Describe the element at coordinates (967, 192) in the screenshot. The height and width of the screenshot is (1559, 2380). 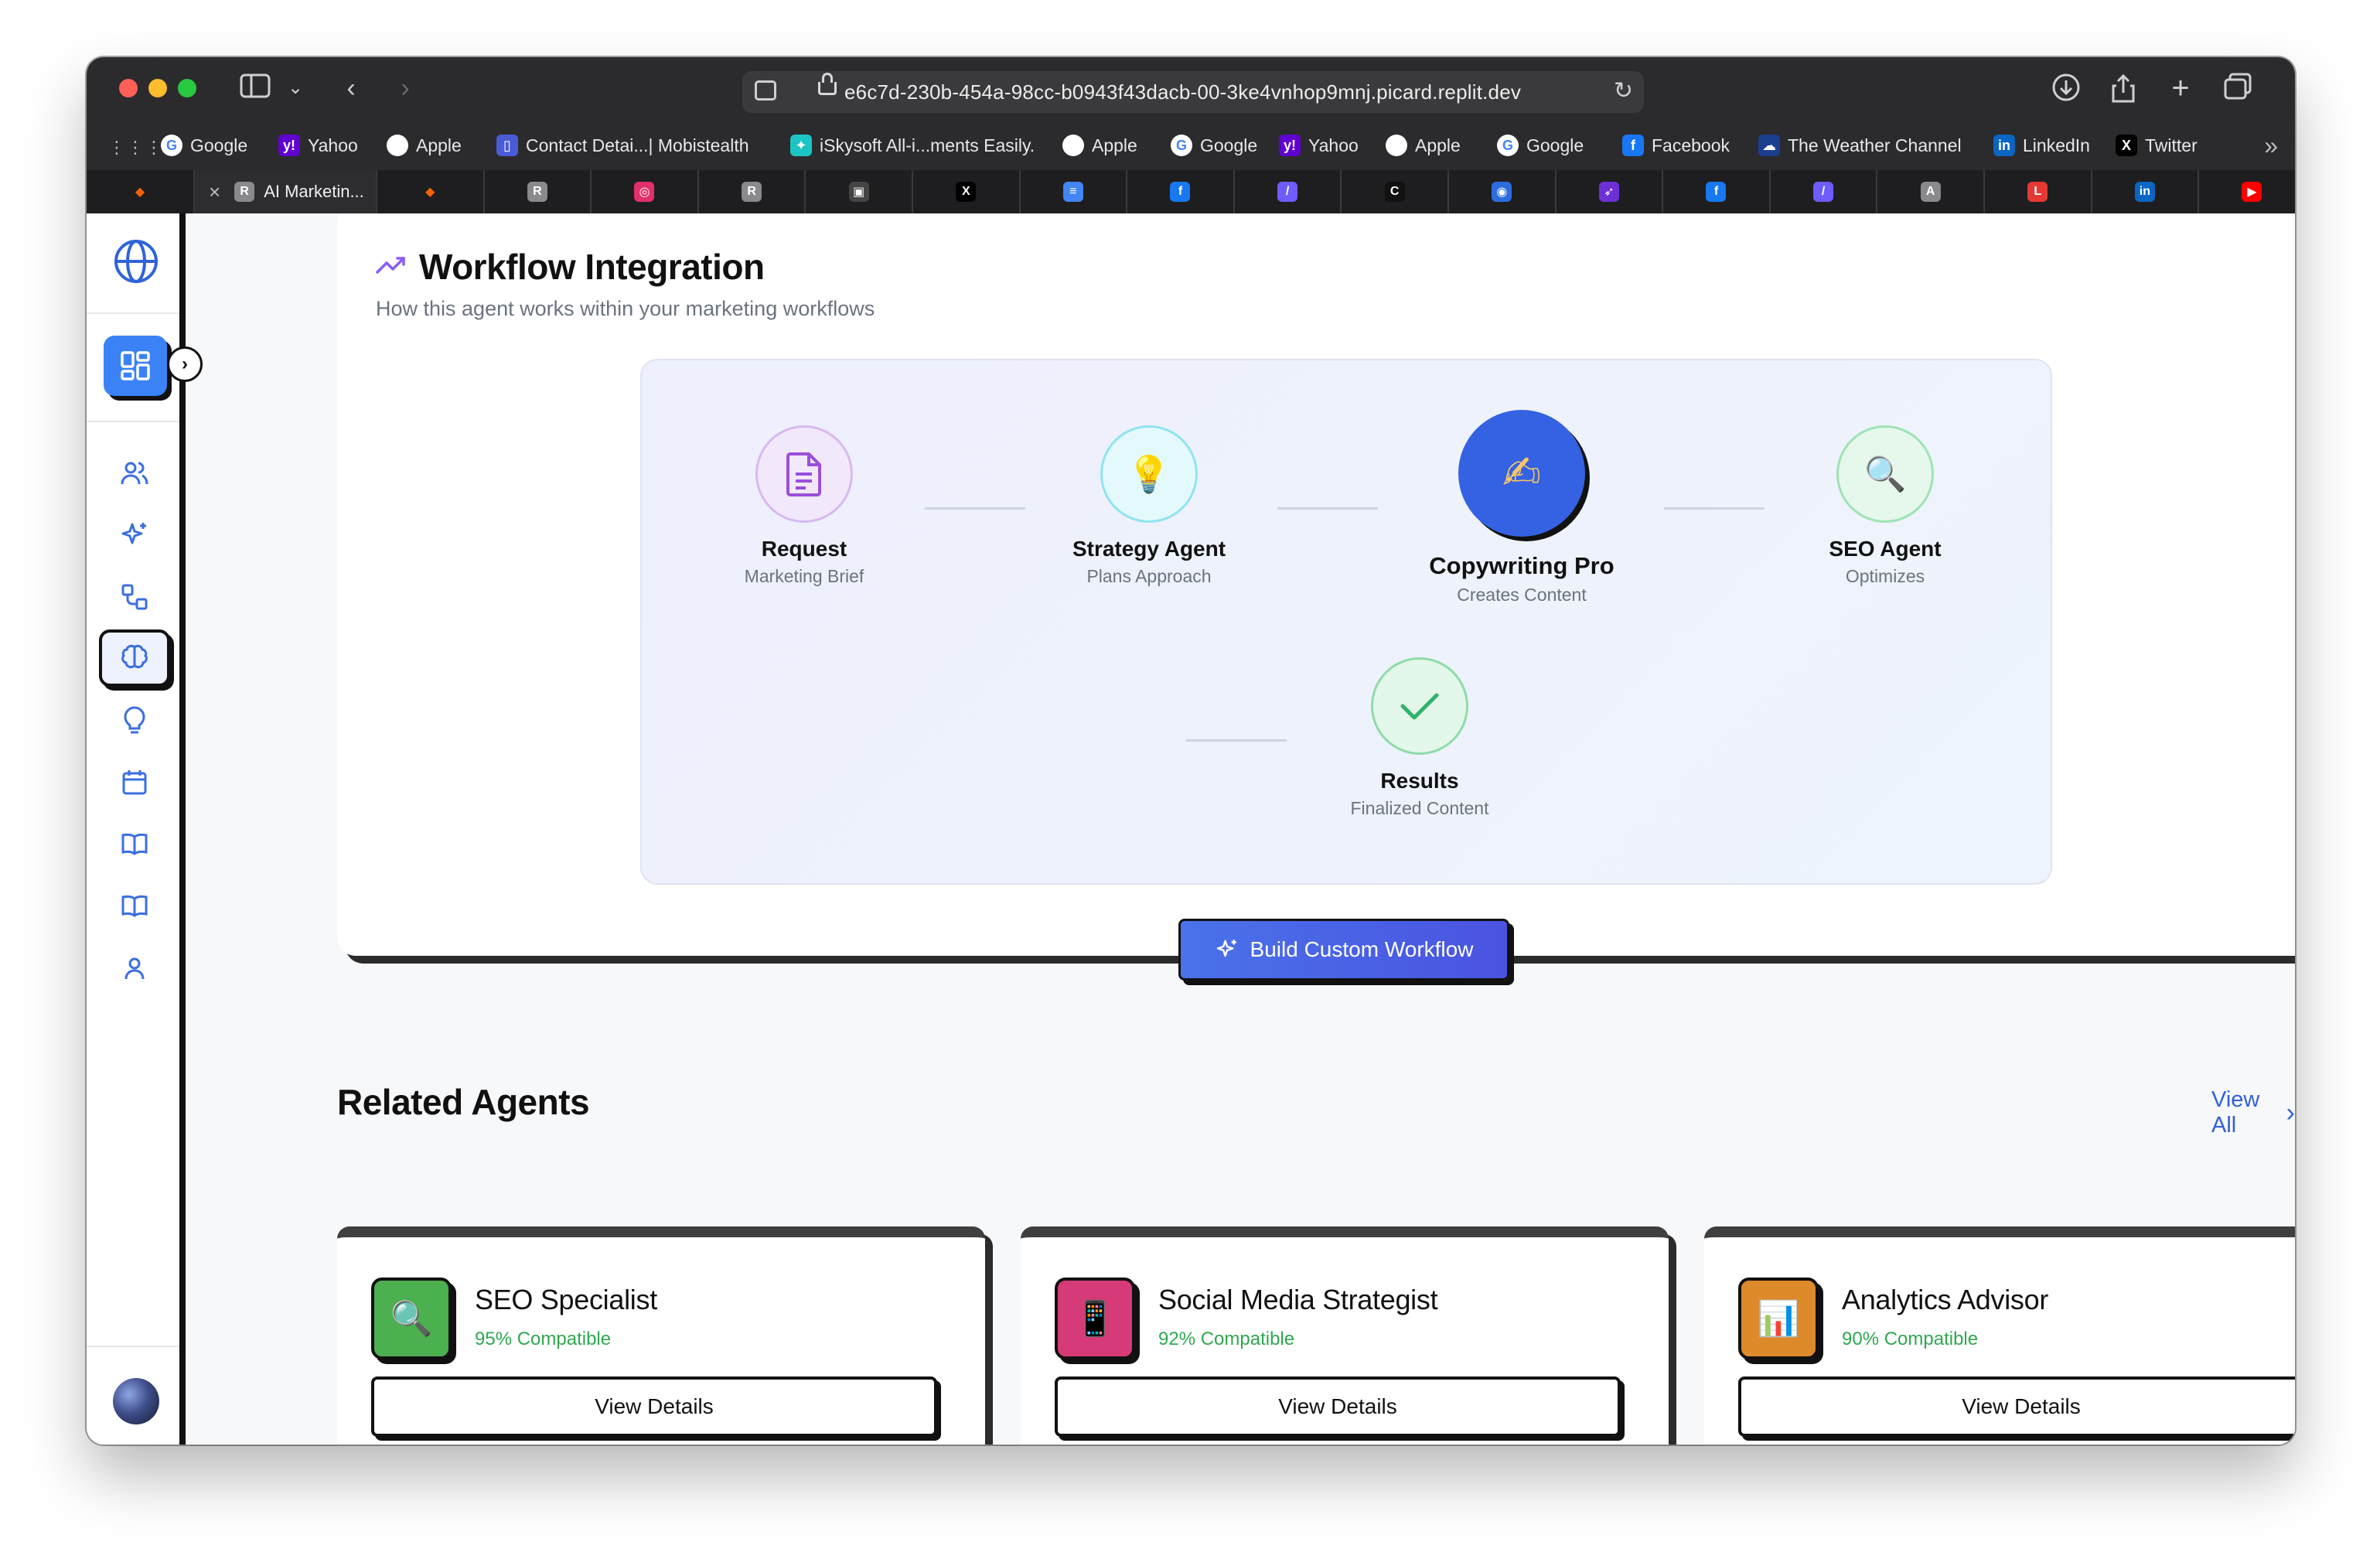
I see `browser-tab: X` at that location.